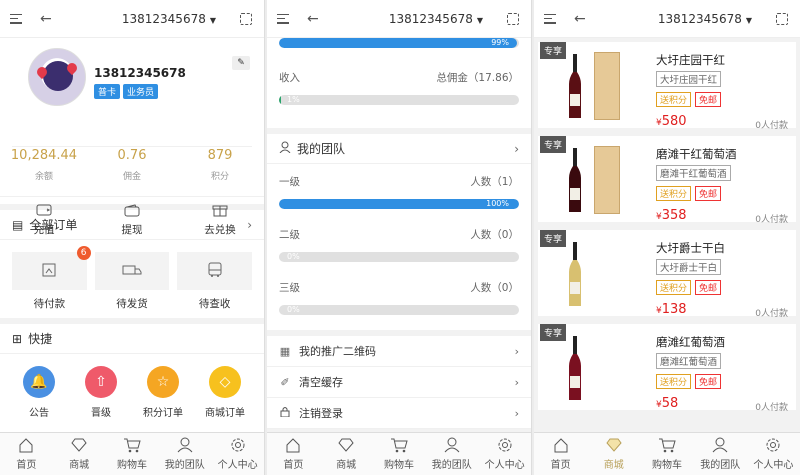 The height and width of the screenshot is (475, 800). Describe the element at coordinates (220, 210) in the screenshot. I see `gift-icon` at that location.